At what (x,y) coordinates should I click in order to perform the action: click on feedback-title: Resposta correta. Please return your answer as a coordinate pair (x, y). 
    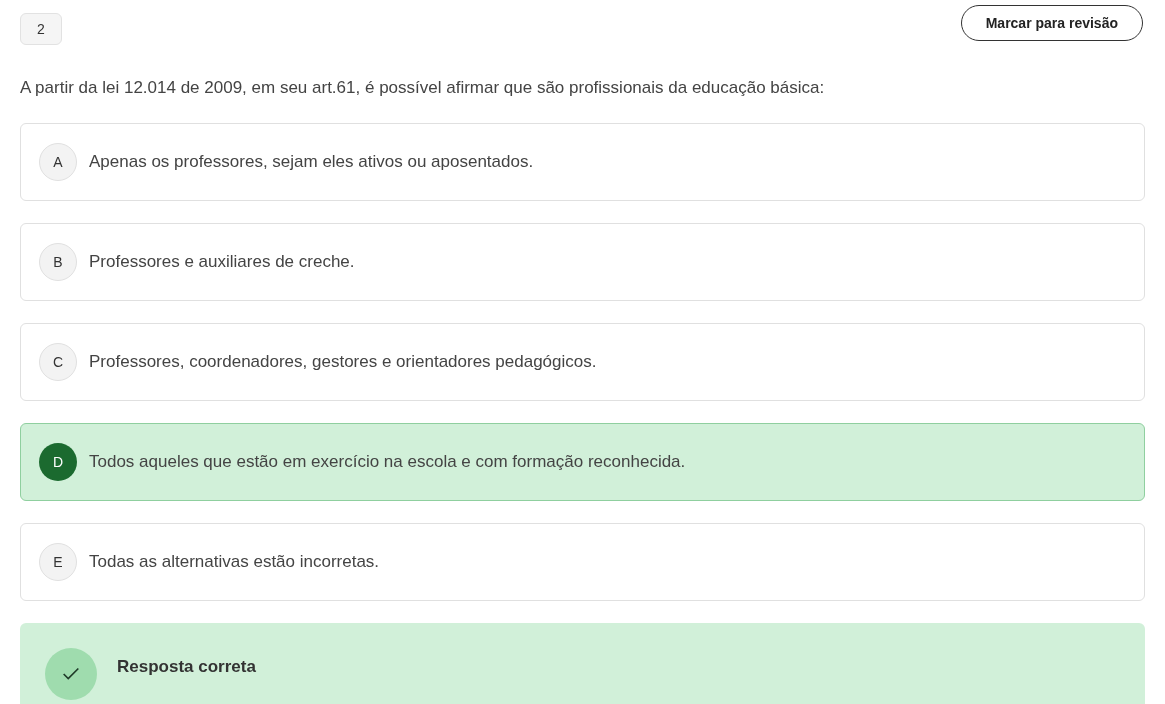
    Looking at the image, I should click on (186, 666).